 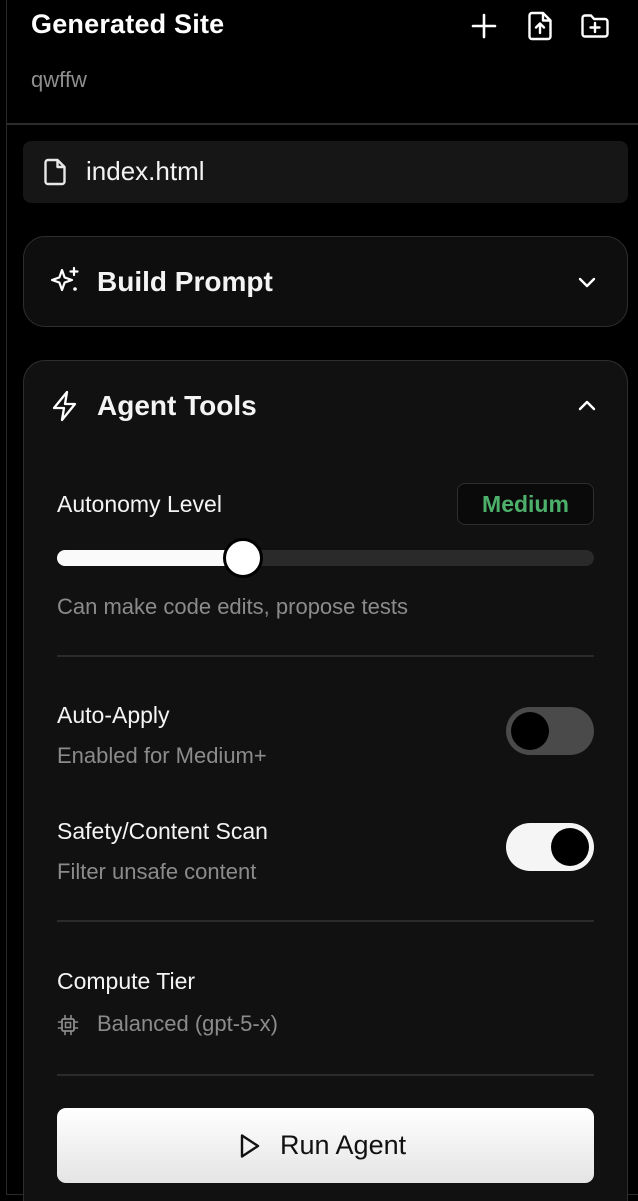 I want to click on folder-plus-icon, so click(x=595, y=26).